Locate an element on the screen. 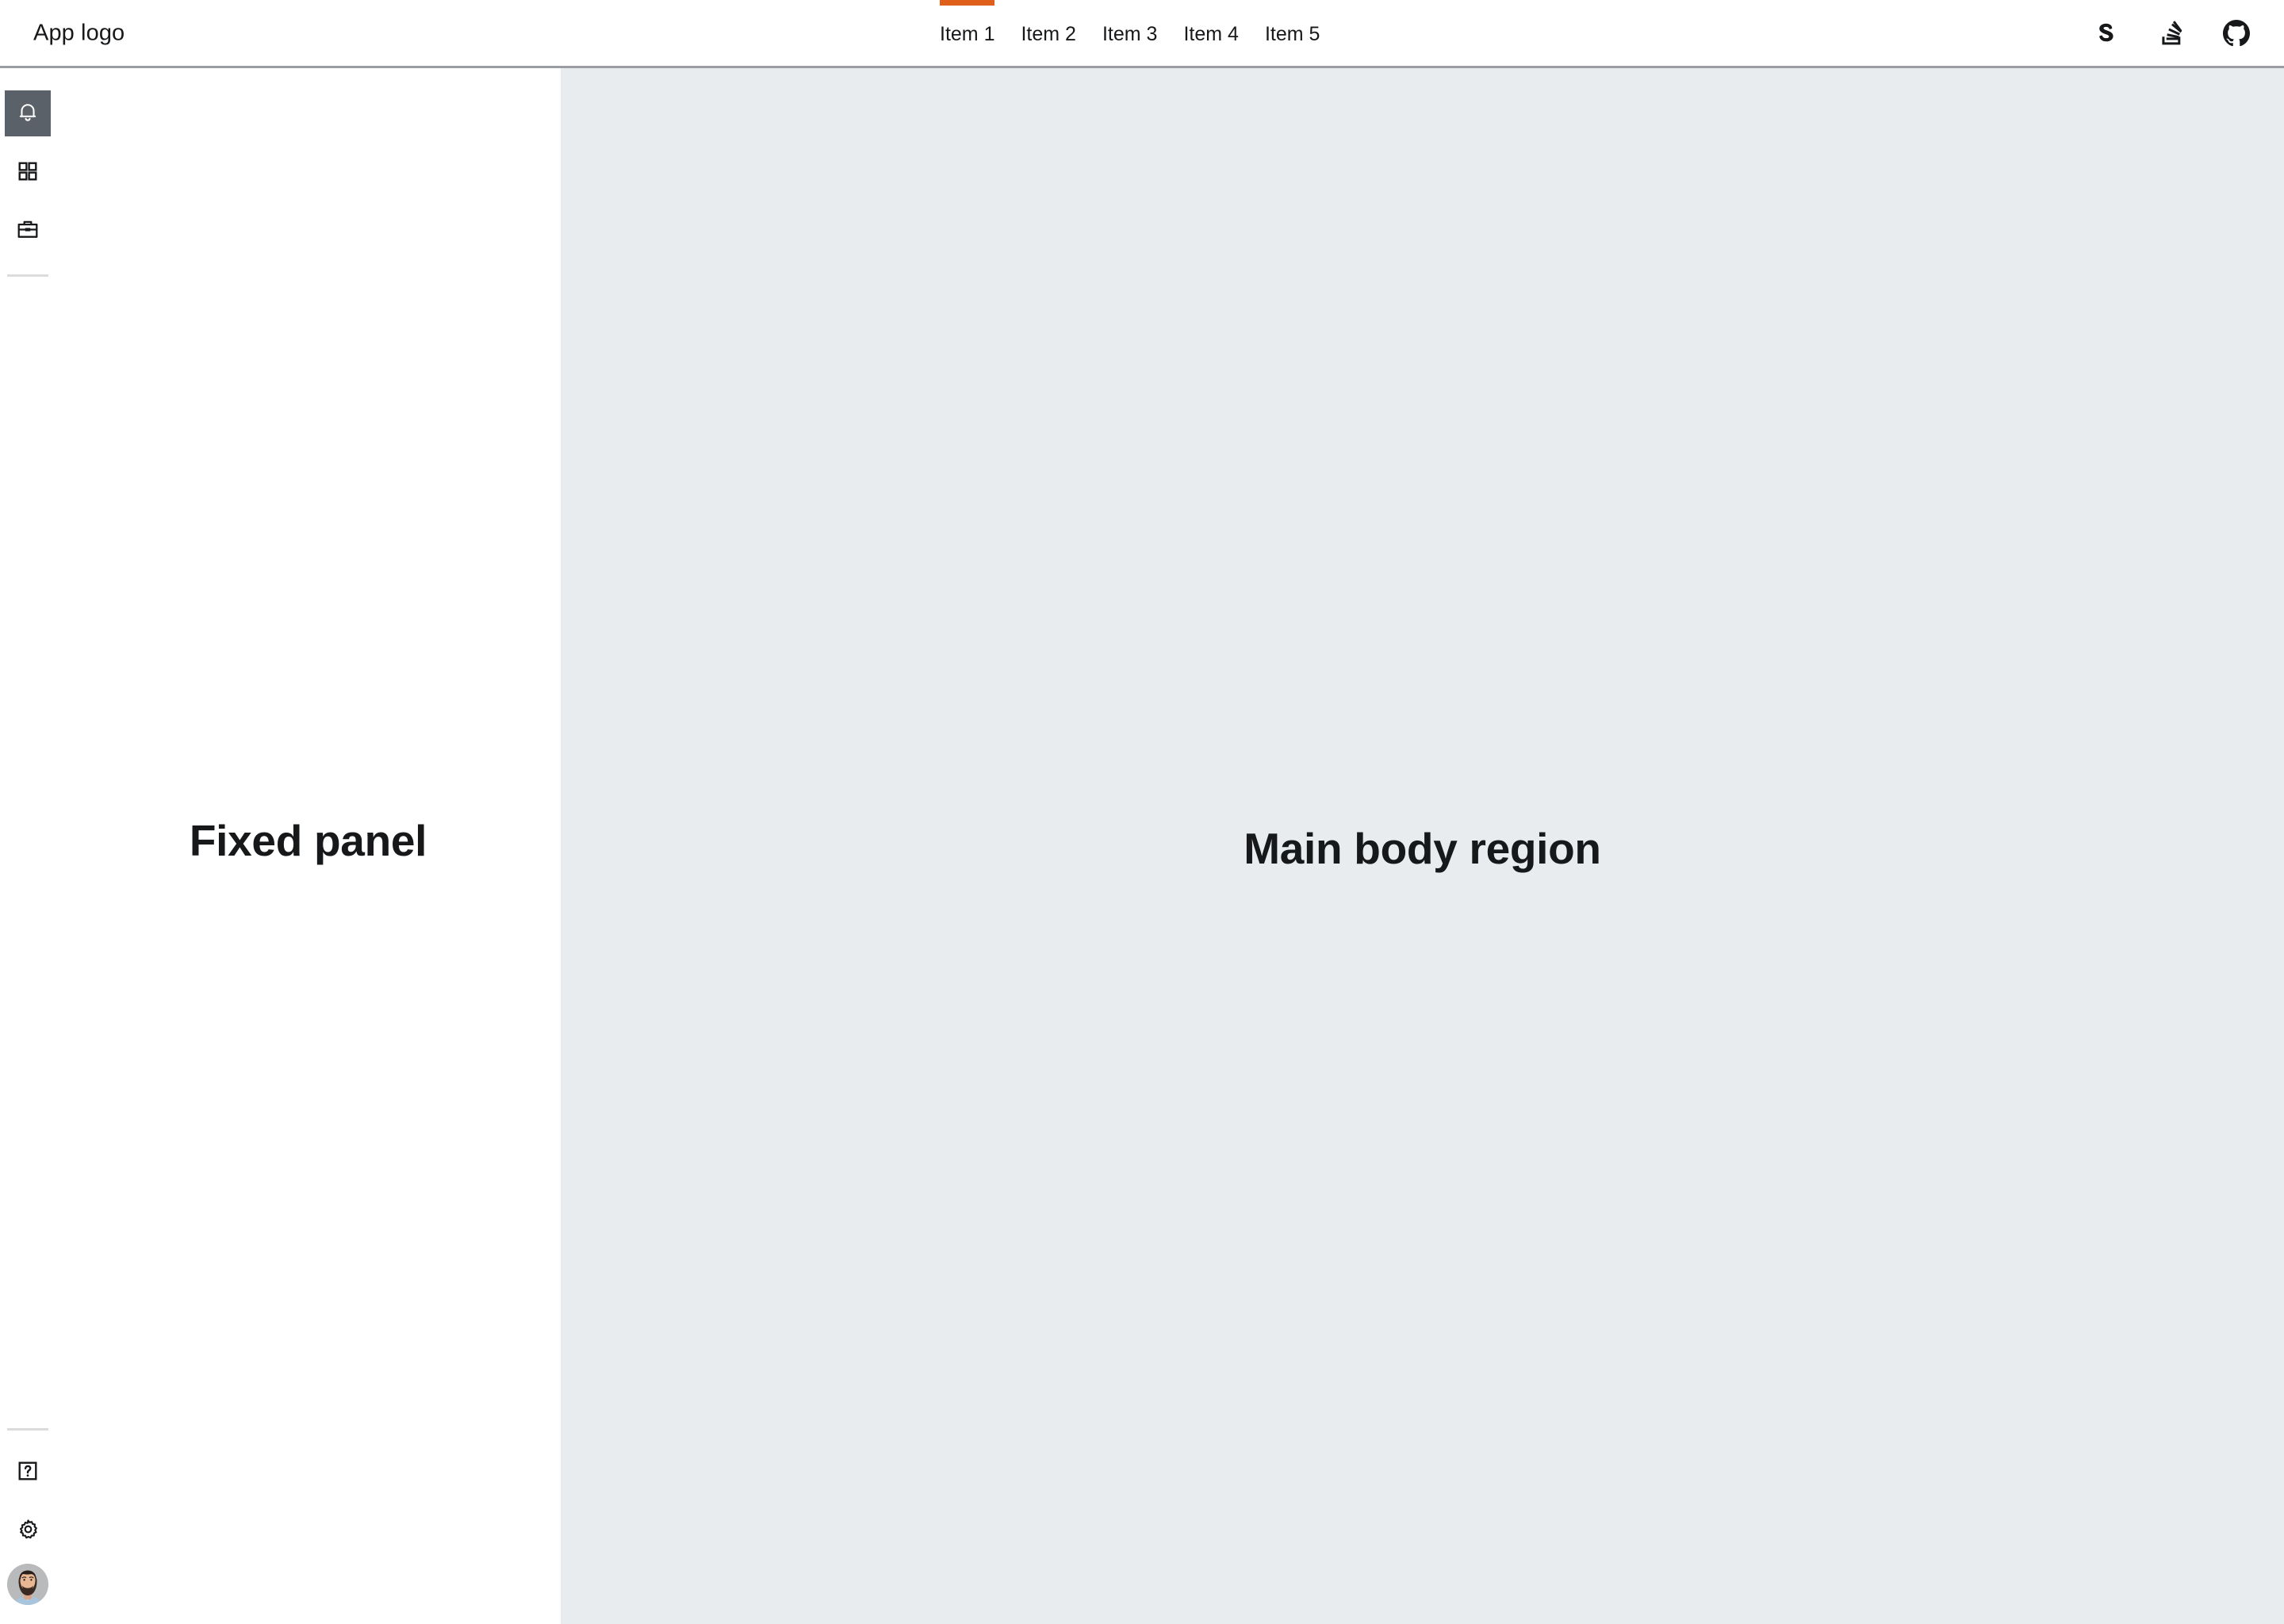 The image size is (2284, 1624). nav-item-4-label: Item 4 is located at coordinates (1211, 33).